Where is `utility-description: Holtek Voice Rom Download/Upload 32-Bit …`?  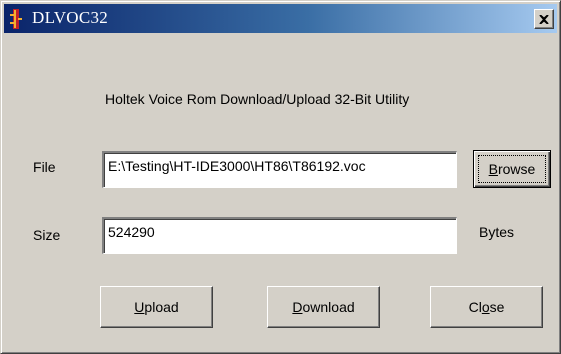
utility-description: Holtek Voice Rom Download/Upload 32-Bit … is located at coordinates (257, 99).